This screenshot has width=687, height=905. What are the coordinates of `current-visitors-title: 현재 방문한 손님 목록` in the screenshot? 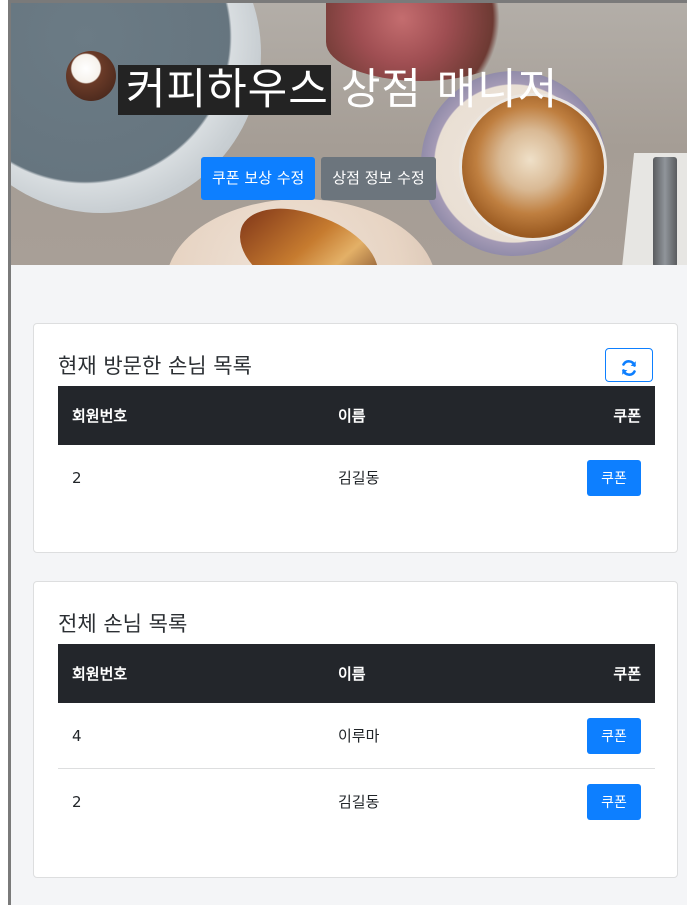 It's located at (155, 366).